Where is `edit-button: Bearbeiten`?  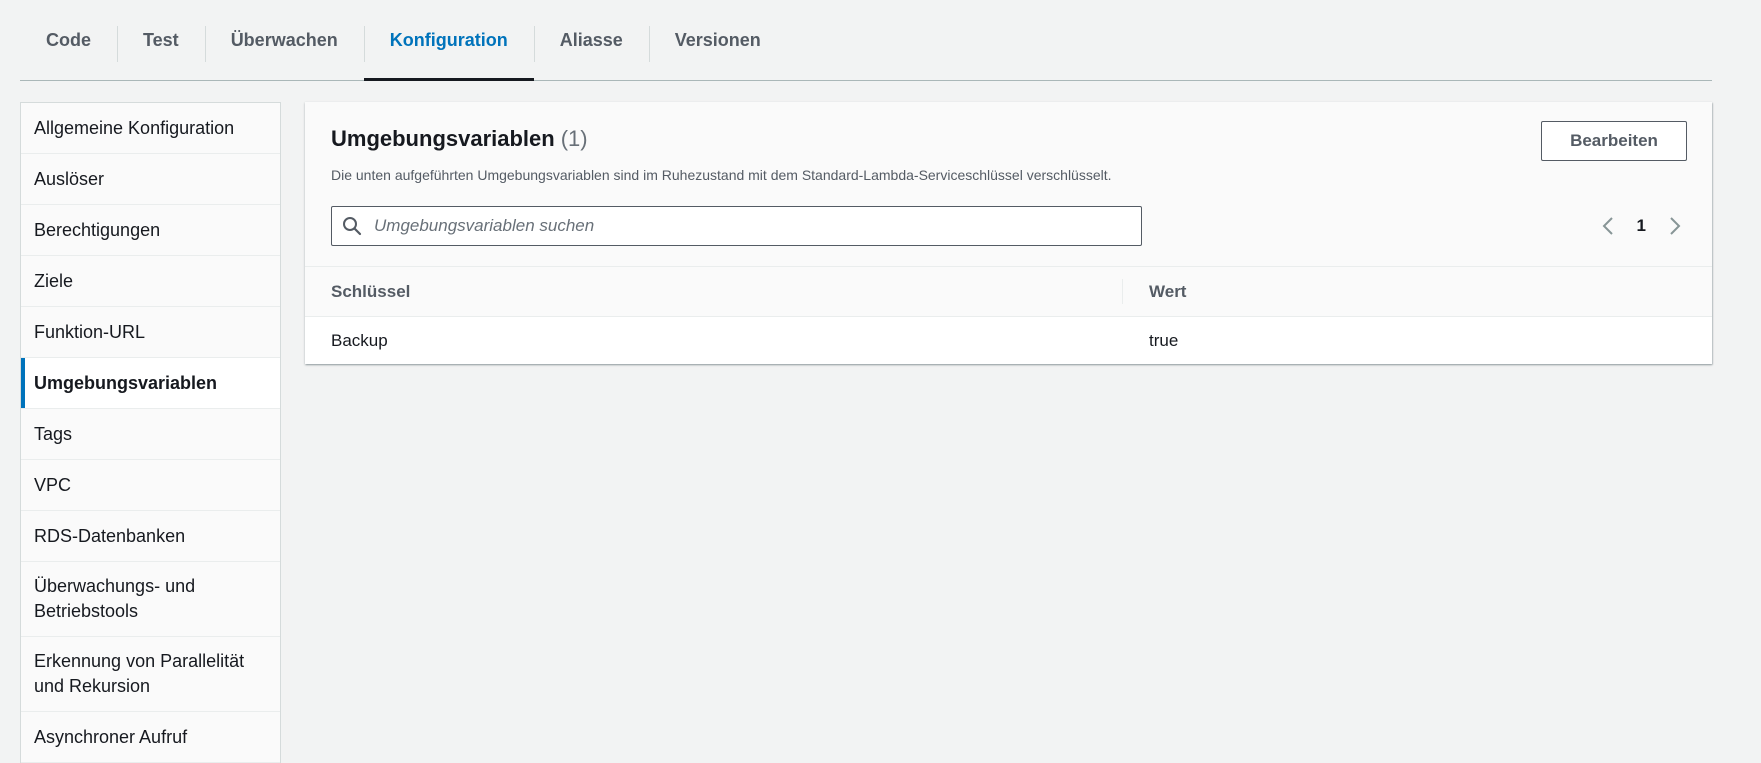 edit-button: Bearbeiten is located at coordinates (1614, 141).